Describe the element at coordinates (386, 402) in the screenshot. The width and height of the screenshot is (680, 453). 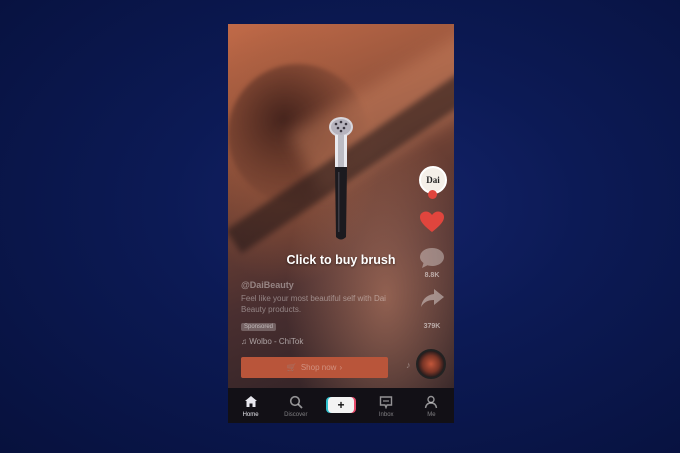
I see `inbox-icon` at that location.